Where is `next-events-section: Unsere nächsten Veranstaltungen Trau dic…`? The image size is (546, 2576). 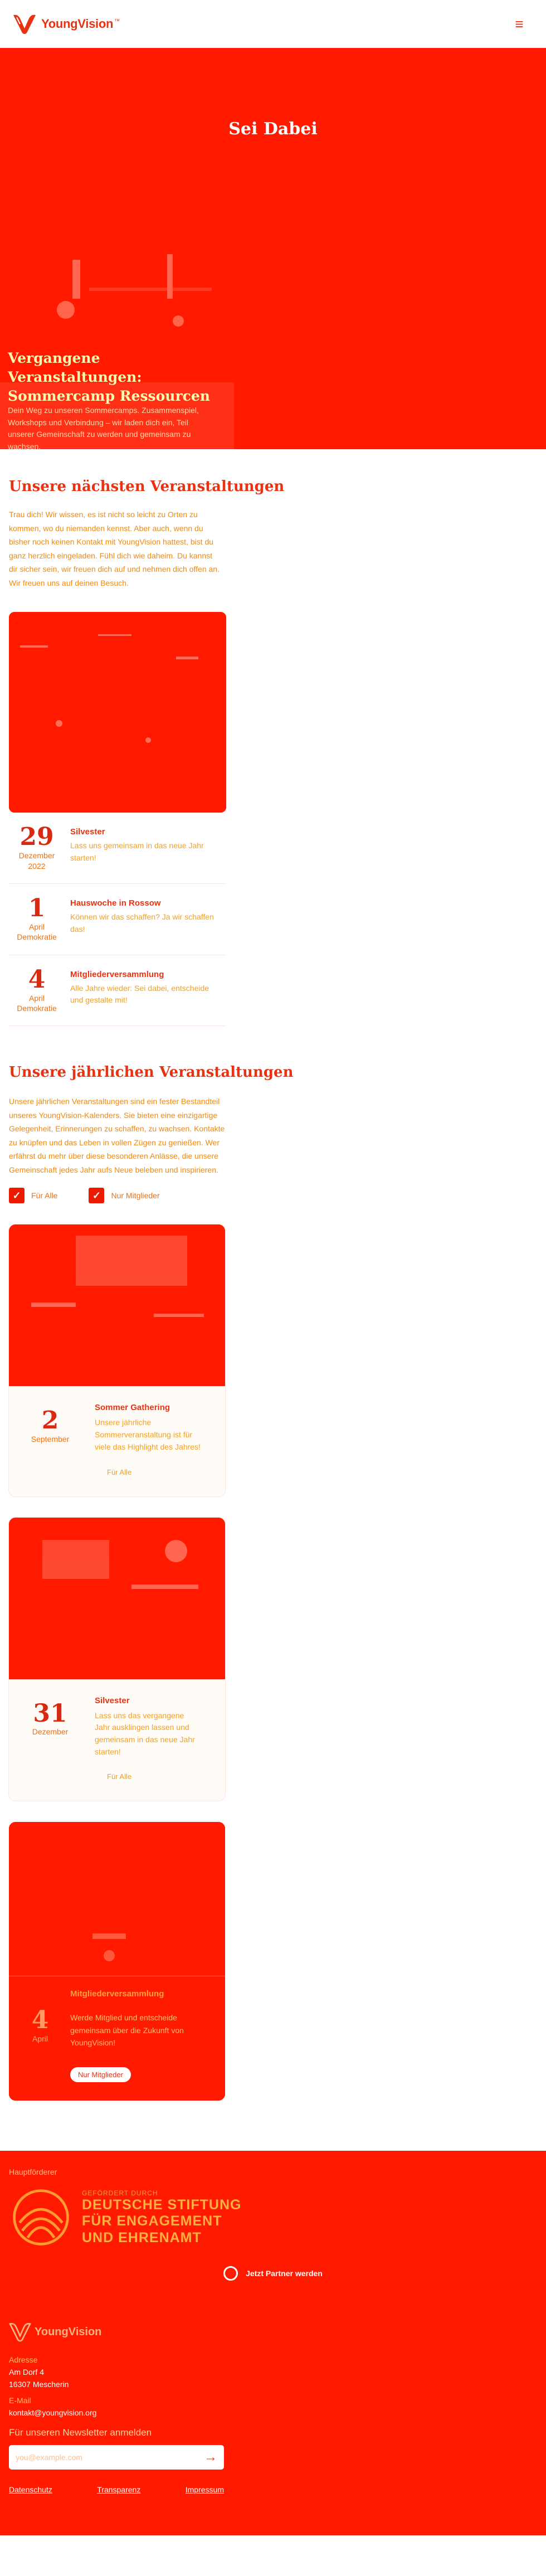
next-events-section: Unsere nächsten Veranstaltungen Trau dic… is located at coordinates (273, 519).